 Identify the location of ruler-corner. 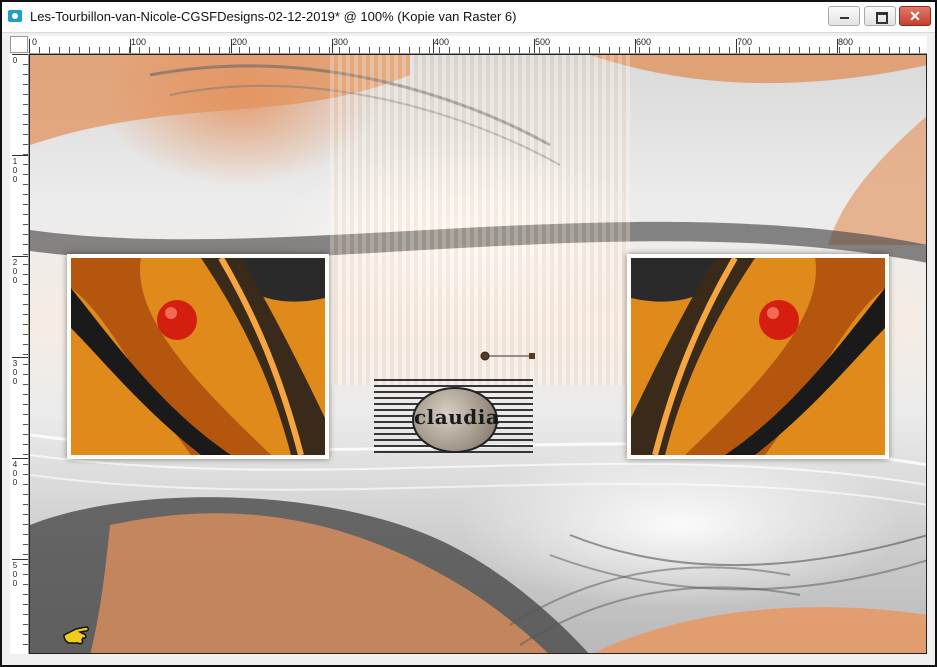
(19, 44).